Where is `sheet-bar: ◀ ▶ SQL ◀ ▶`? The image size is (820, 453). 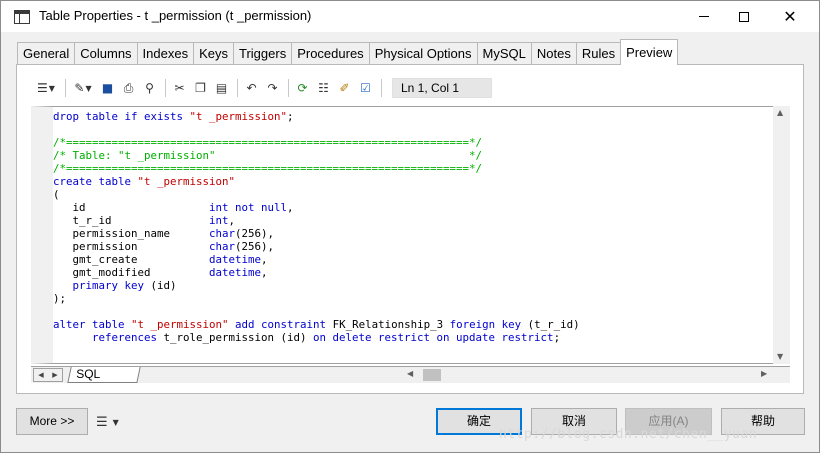
sheet-bar: ◀ ▶ SQL ◀ ▶ is located at coordinates (410, 374).